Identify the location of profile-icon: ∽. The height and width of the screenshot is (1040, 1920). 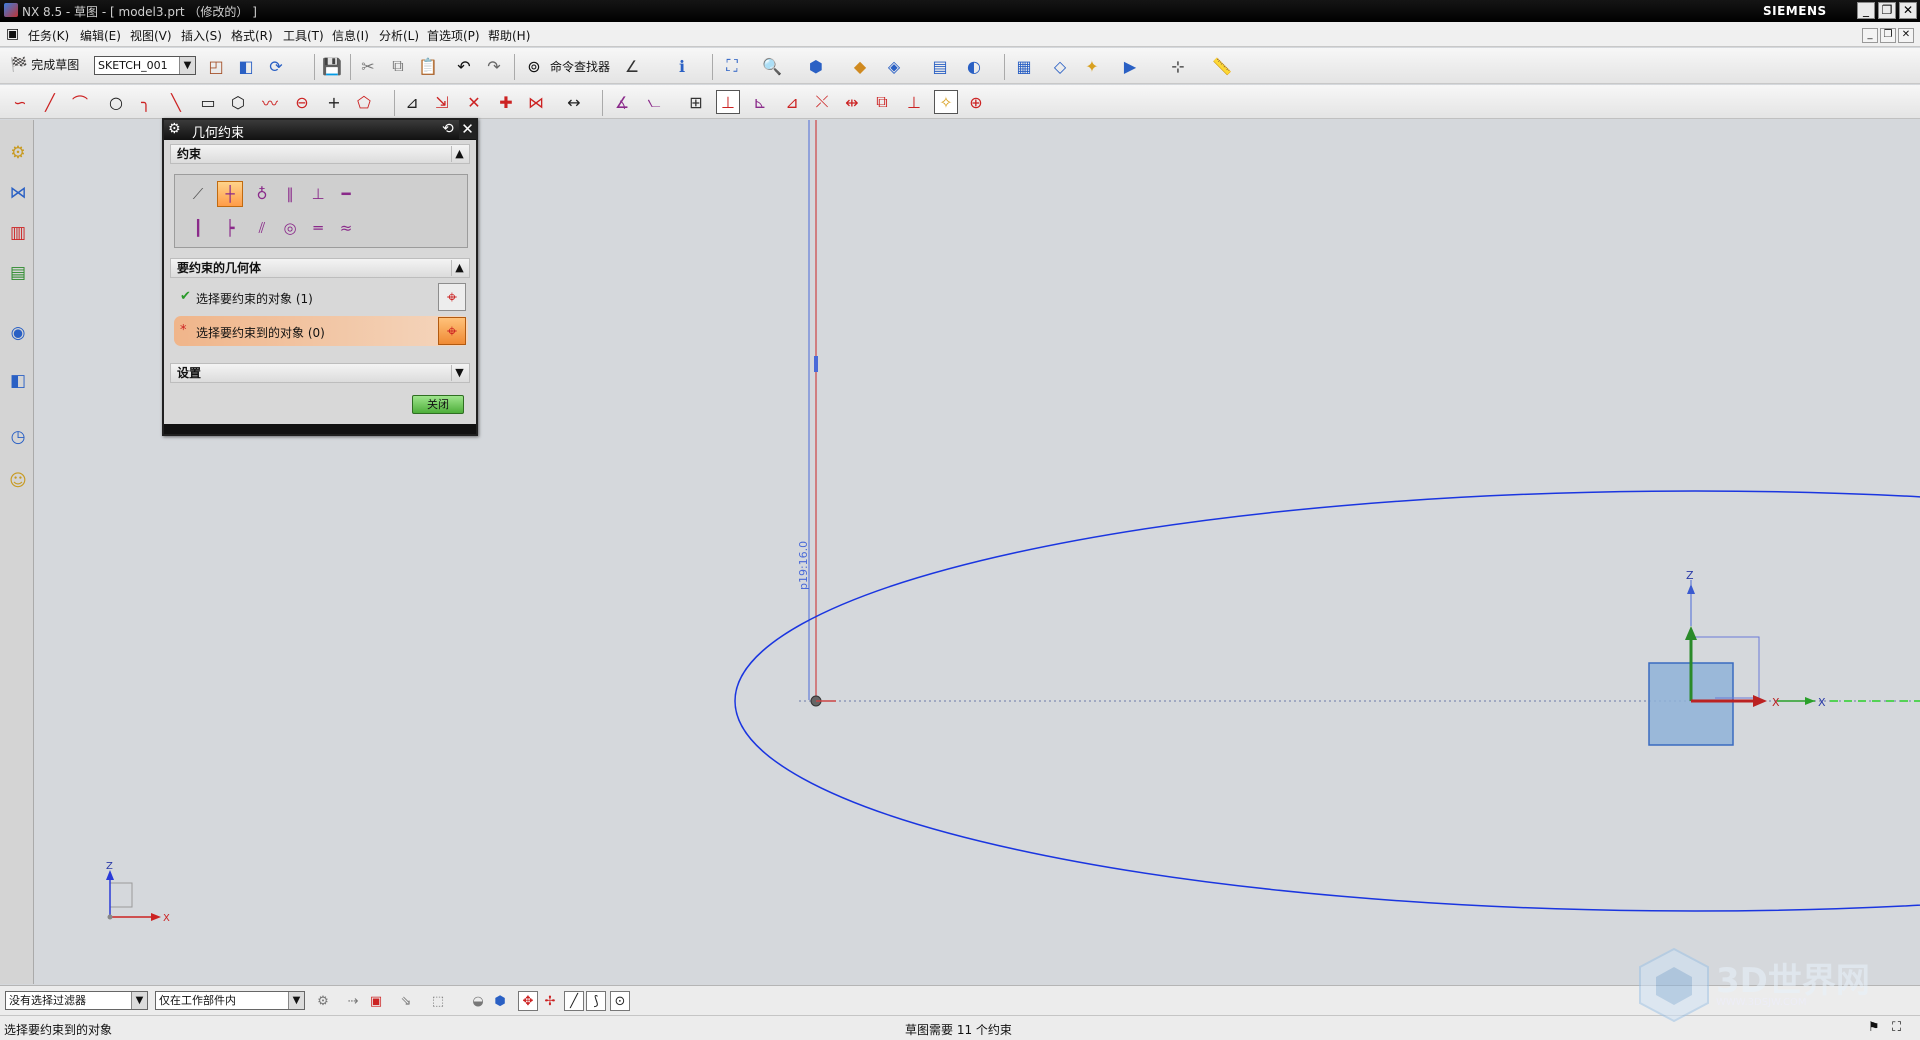
(20, 102).